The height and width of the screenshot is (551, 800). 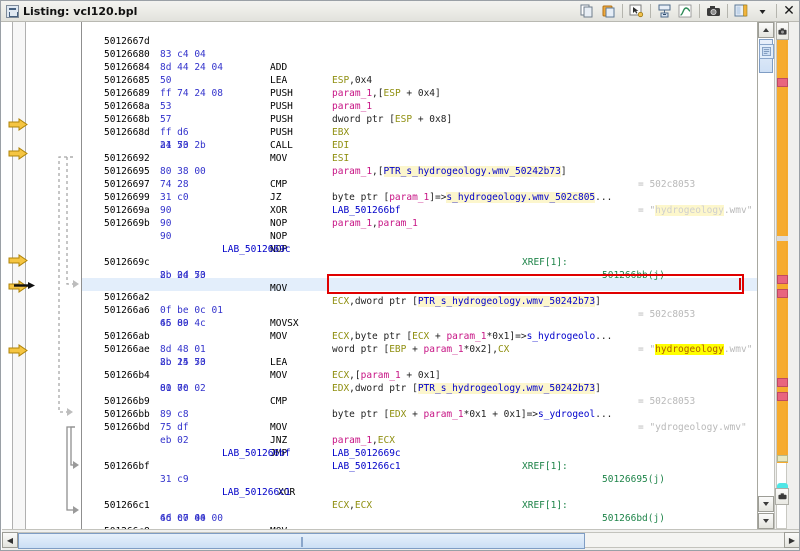 I want to click on listing-row: 501266b9 89 c8 MOV param_1,ECX, so click(x=419, y=414).